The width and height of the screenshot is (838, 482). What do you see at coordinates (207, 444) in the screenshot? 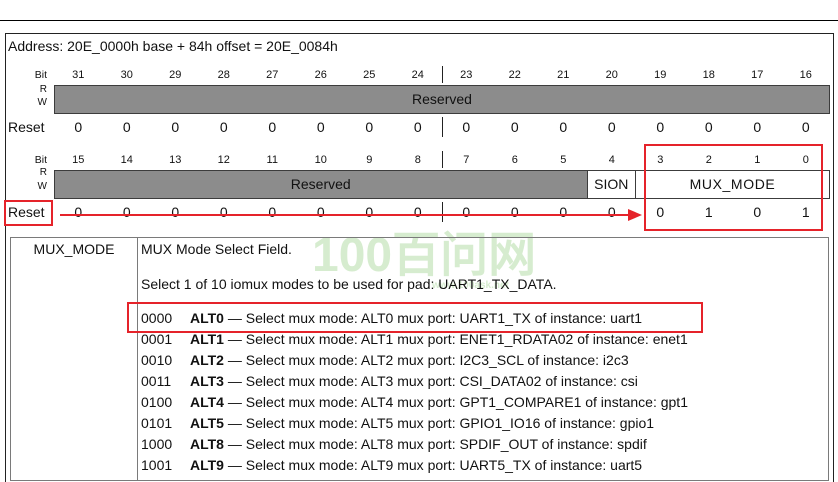
I see `mode-alt-name: ALT8` at bounding box center [207, 444].